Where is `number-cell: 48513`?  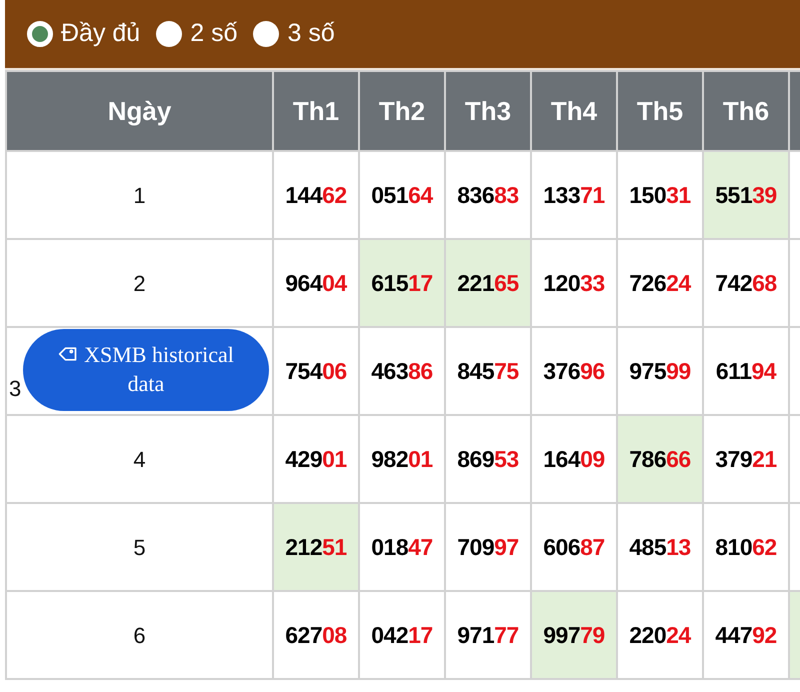
number-cell: 48513 is located at coordinates (660, 547).